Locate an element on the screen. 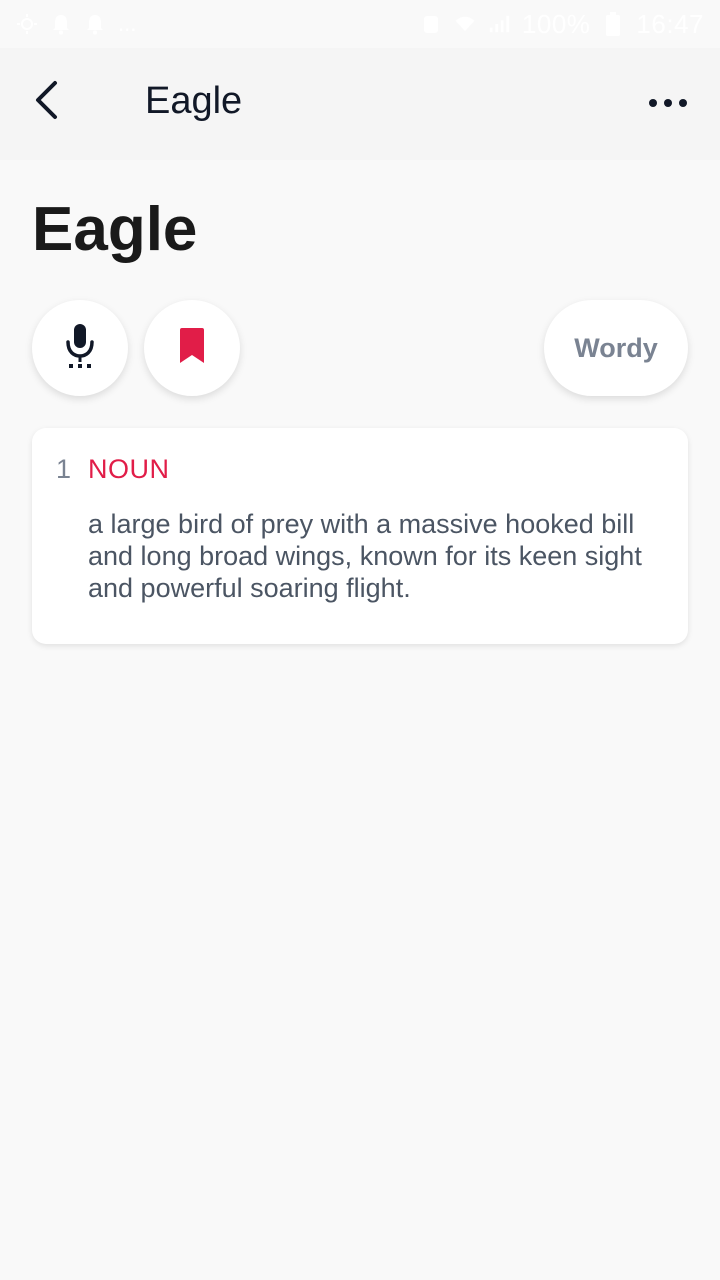 The image size is (720, 1280). pronounce-button is located at coordinates (80, 348).